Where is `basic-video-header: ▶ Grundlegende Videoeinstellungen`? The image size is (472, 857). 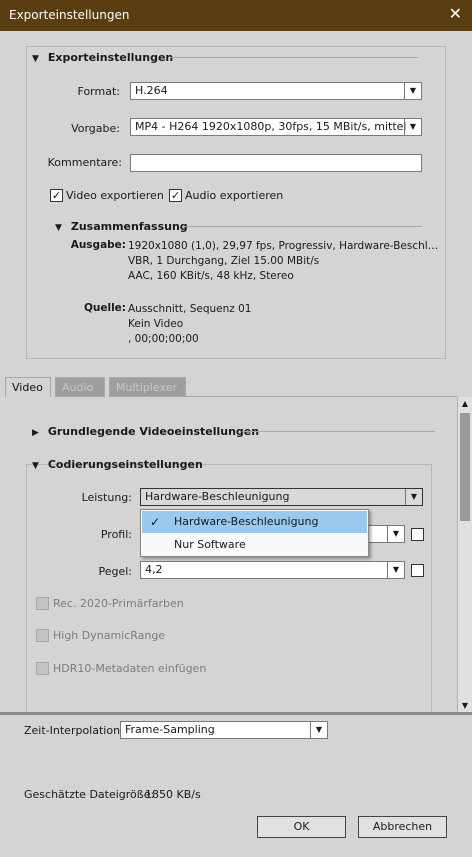 basic-video-header: ▶ Grundlegende Videoeinstellungen is located at coordinates (145, 431).